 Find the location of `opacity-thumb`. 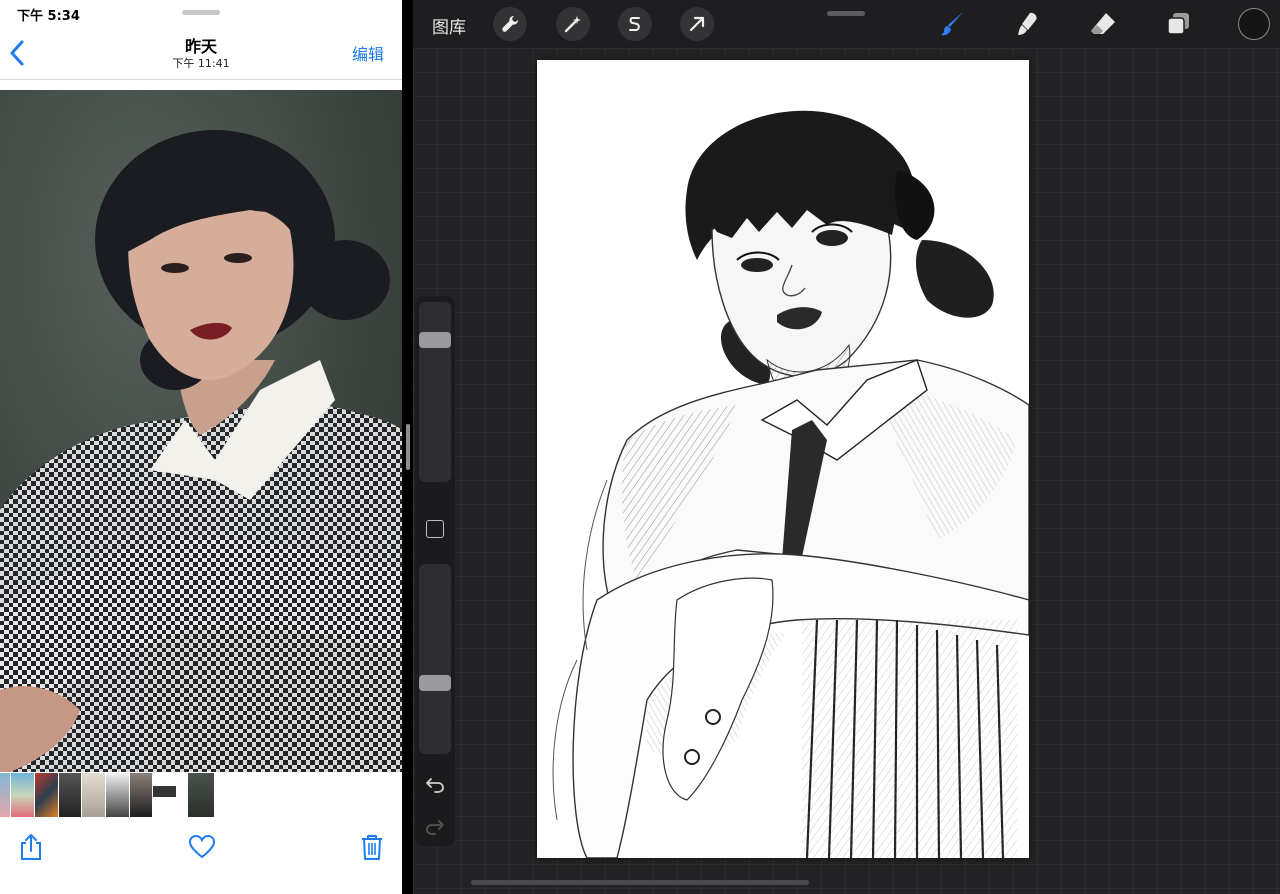

opacity-thumb is located at coordinates (435, 683).